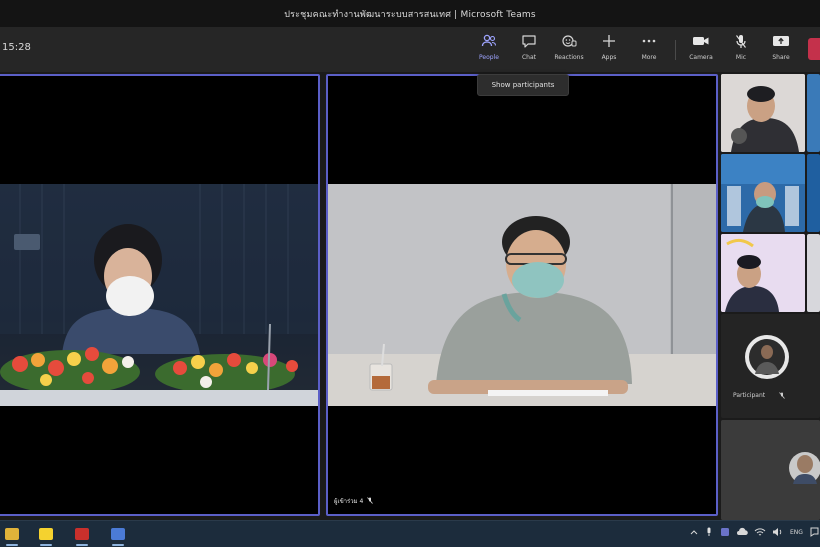 This screenshot has height=547, width=820. I want to click on self-view-tile, so click(770, 470).